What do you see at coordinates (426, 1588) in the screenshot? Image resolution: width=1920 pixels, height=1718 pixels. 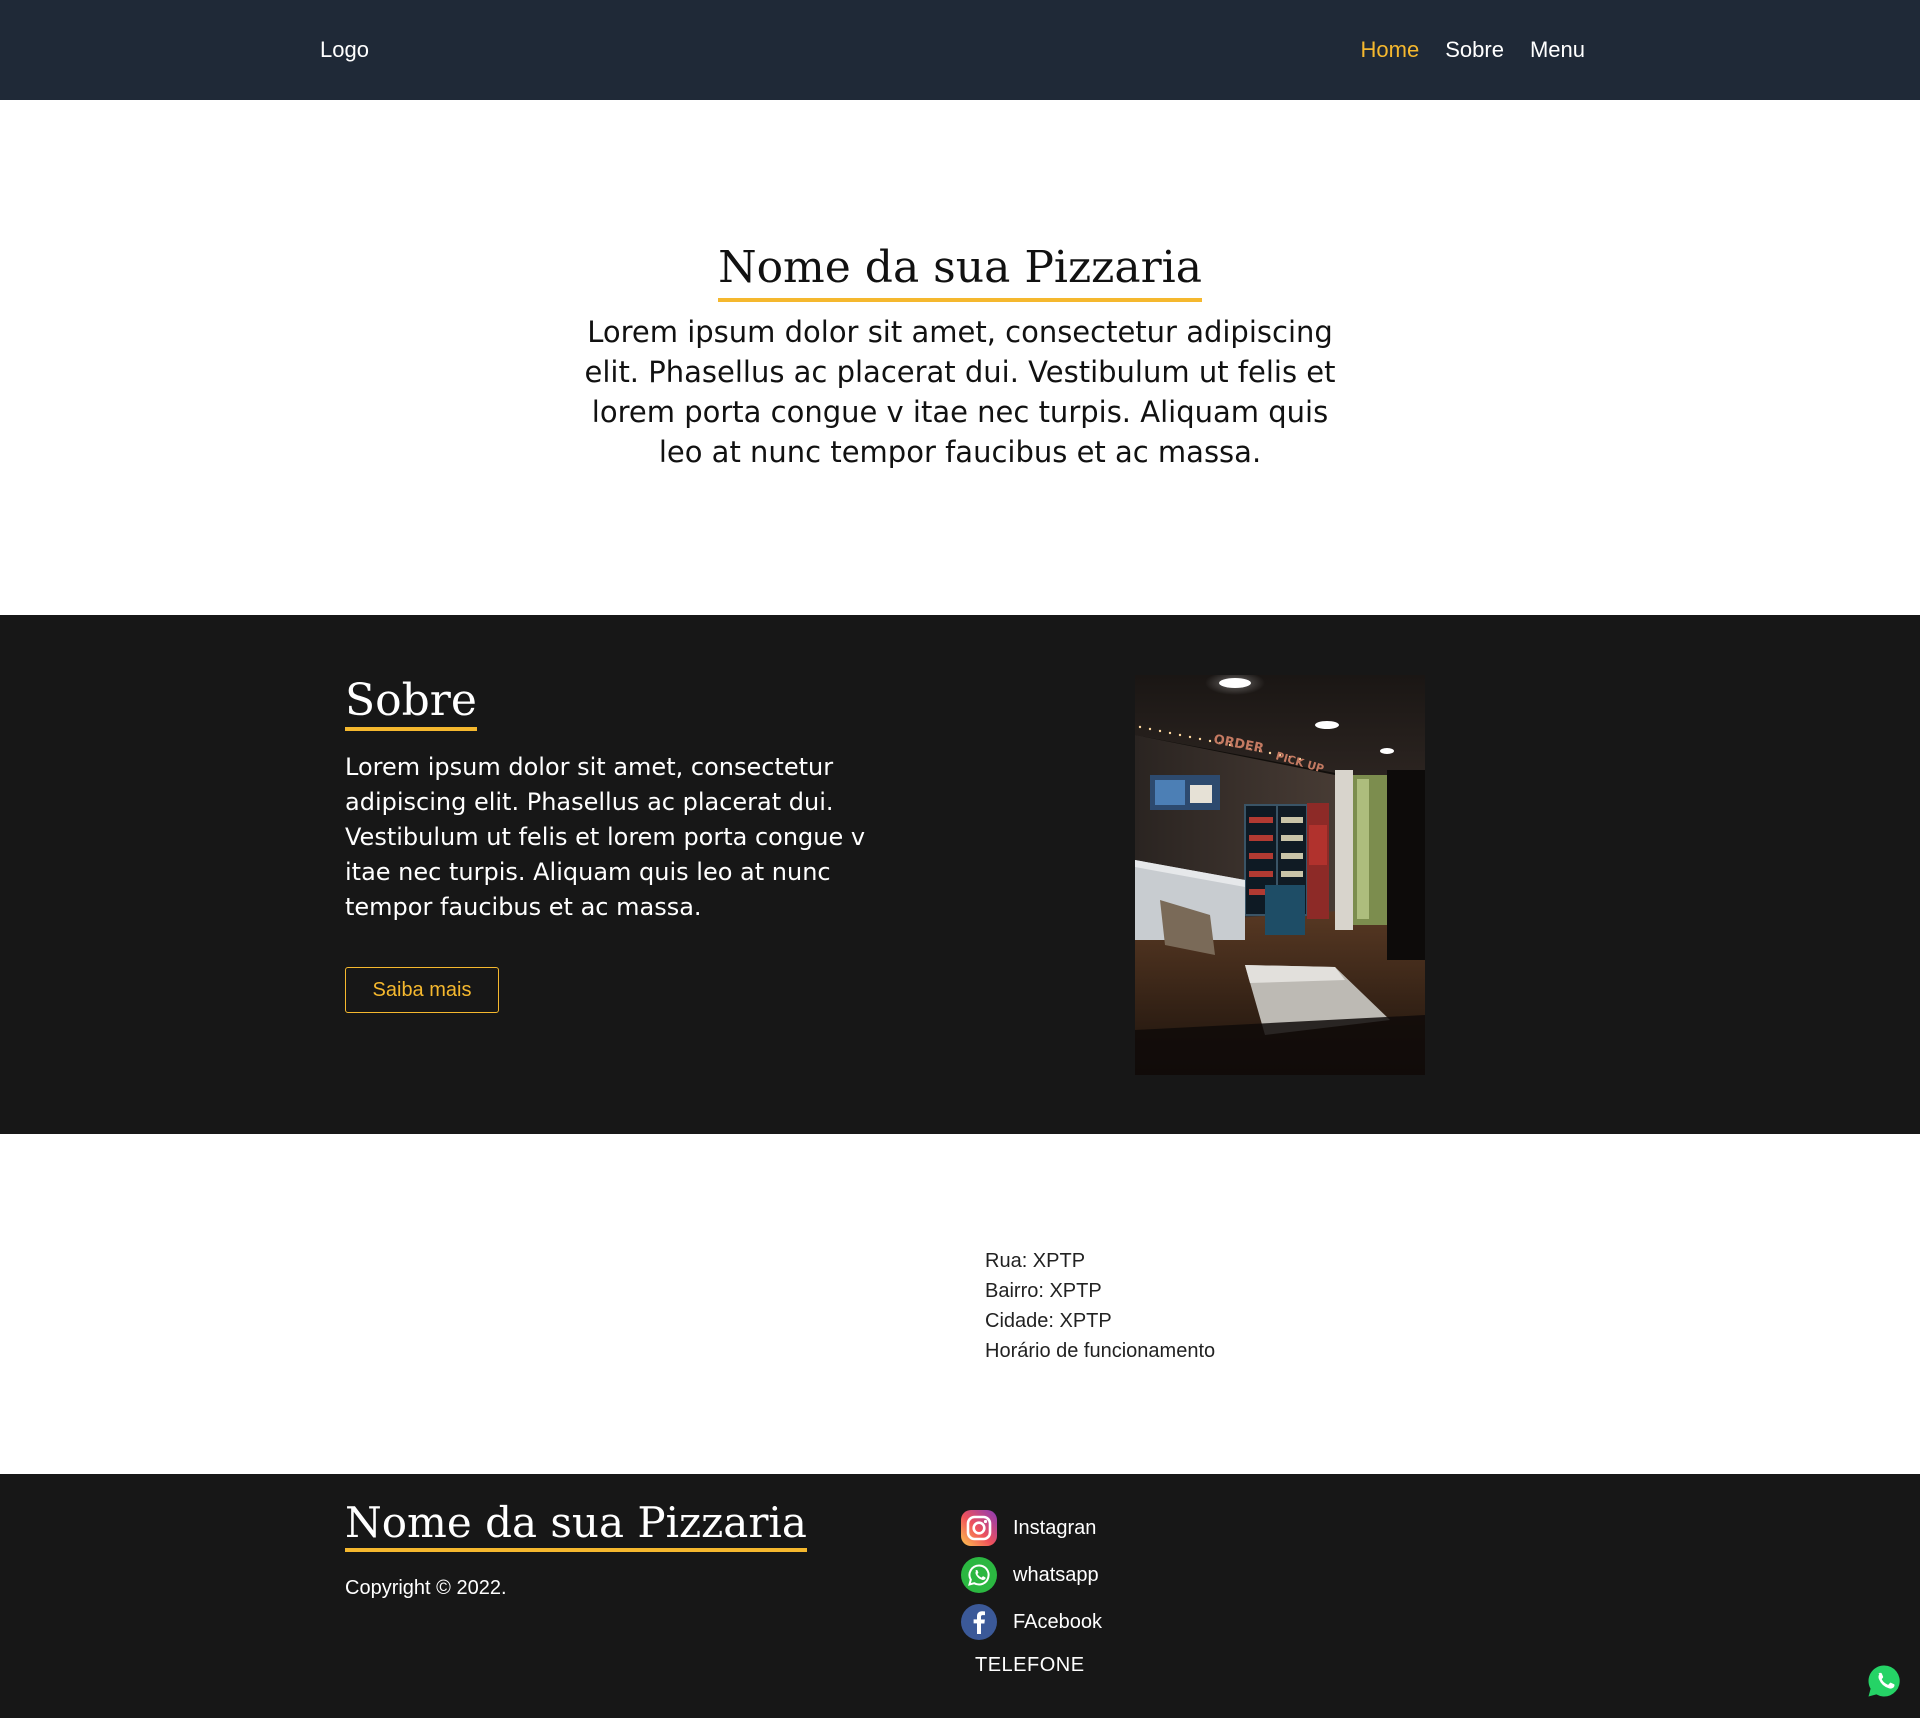 I see `copyright-text: Copyright © 2022.` at bounding box center [426, 1588].